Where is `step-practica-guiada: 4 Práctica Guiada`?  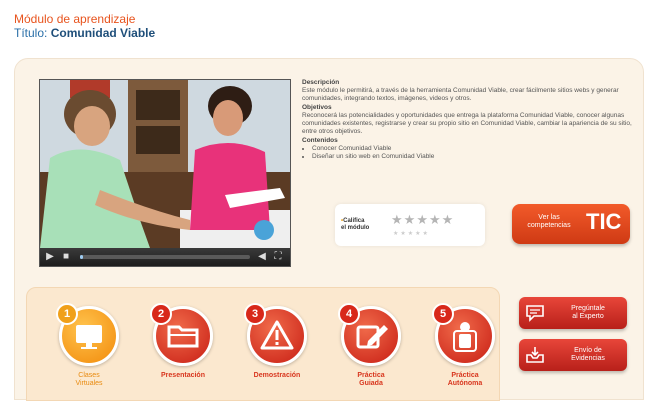
step-practica-guiada: 4 Práctica Guiada is located at coordinates (371, 345).